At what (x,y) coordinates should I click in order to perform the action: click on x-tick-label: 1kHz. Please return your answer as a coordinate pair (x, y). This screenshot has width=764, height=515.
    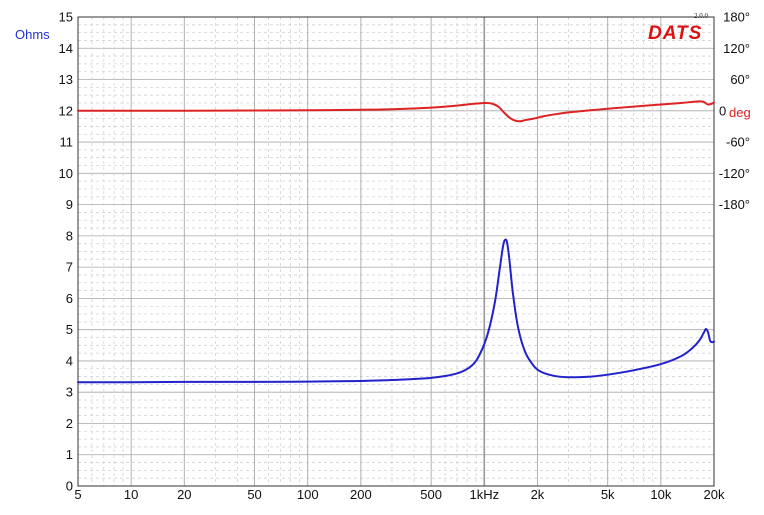
    Looking at the image, I should click on (484, 494).